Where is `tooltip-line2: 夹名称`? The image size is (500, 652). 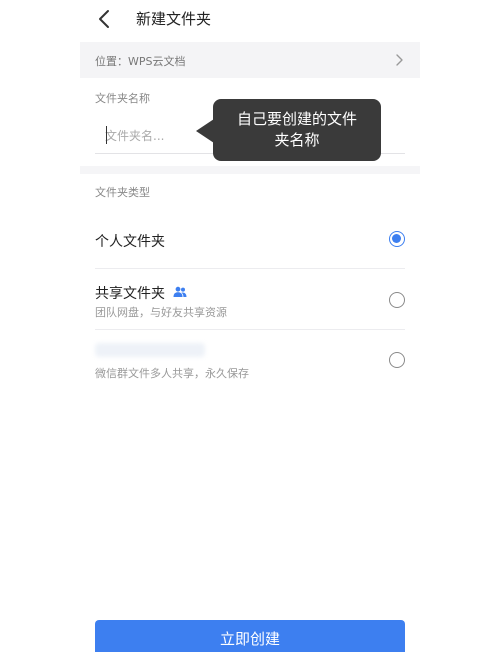 tooltip-line2: 夹名称 is located at coordinates (297, 140).